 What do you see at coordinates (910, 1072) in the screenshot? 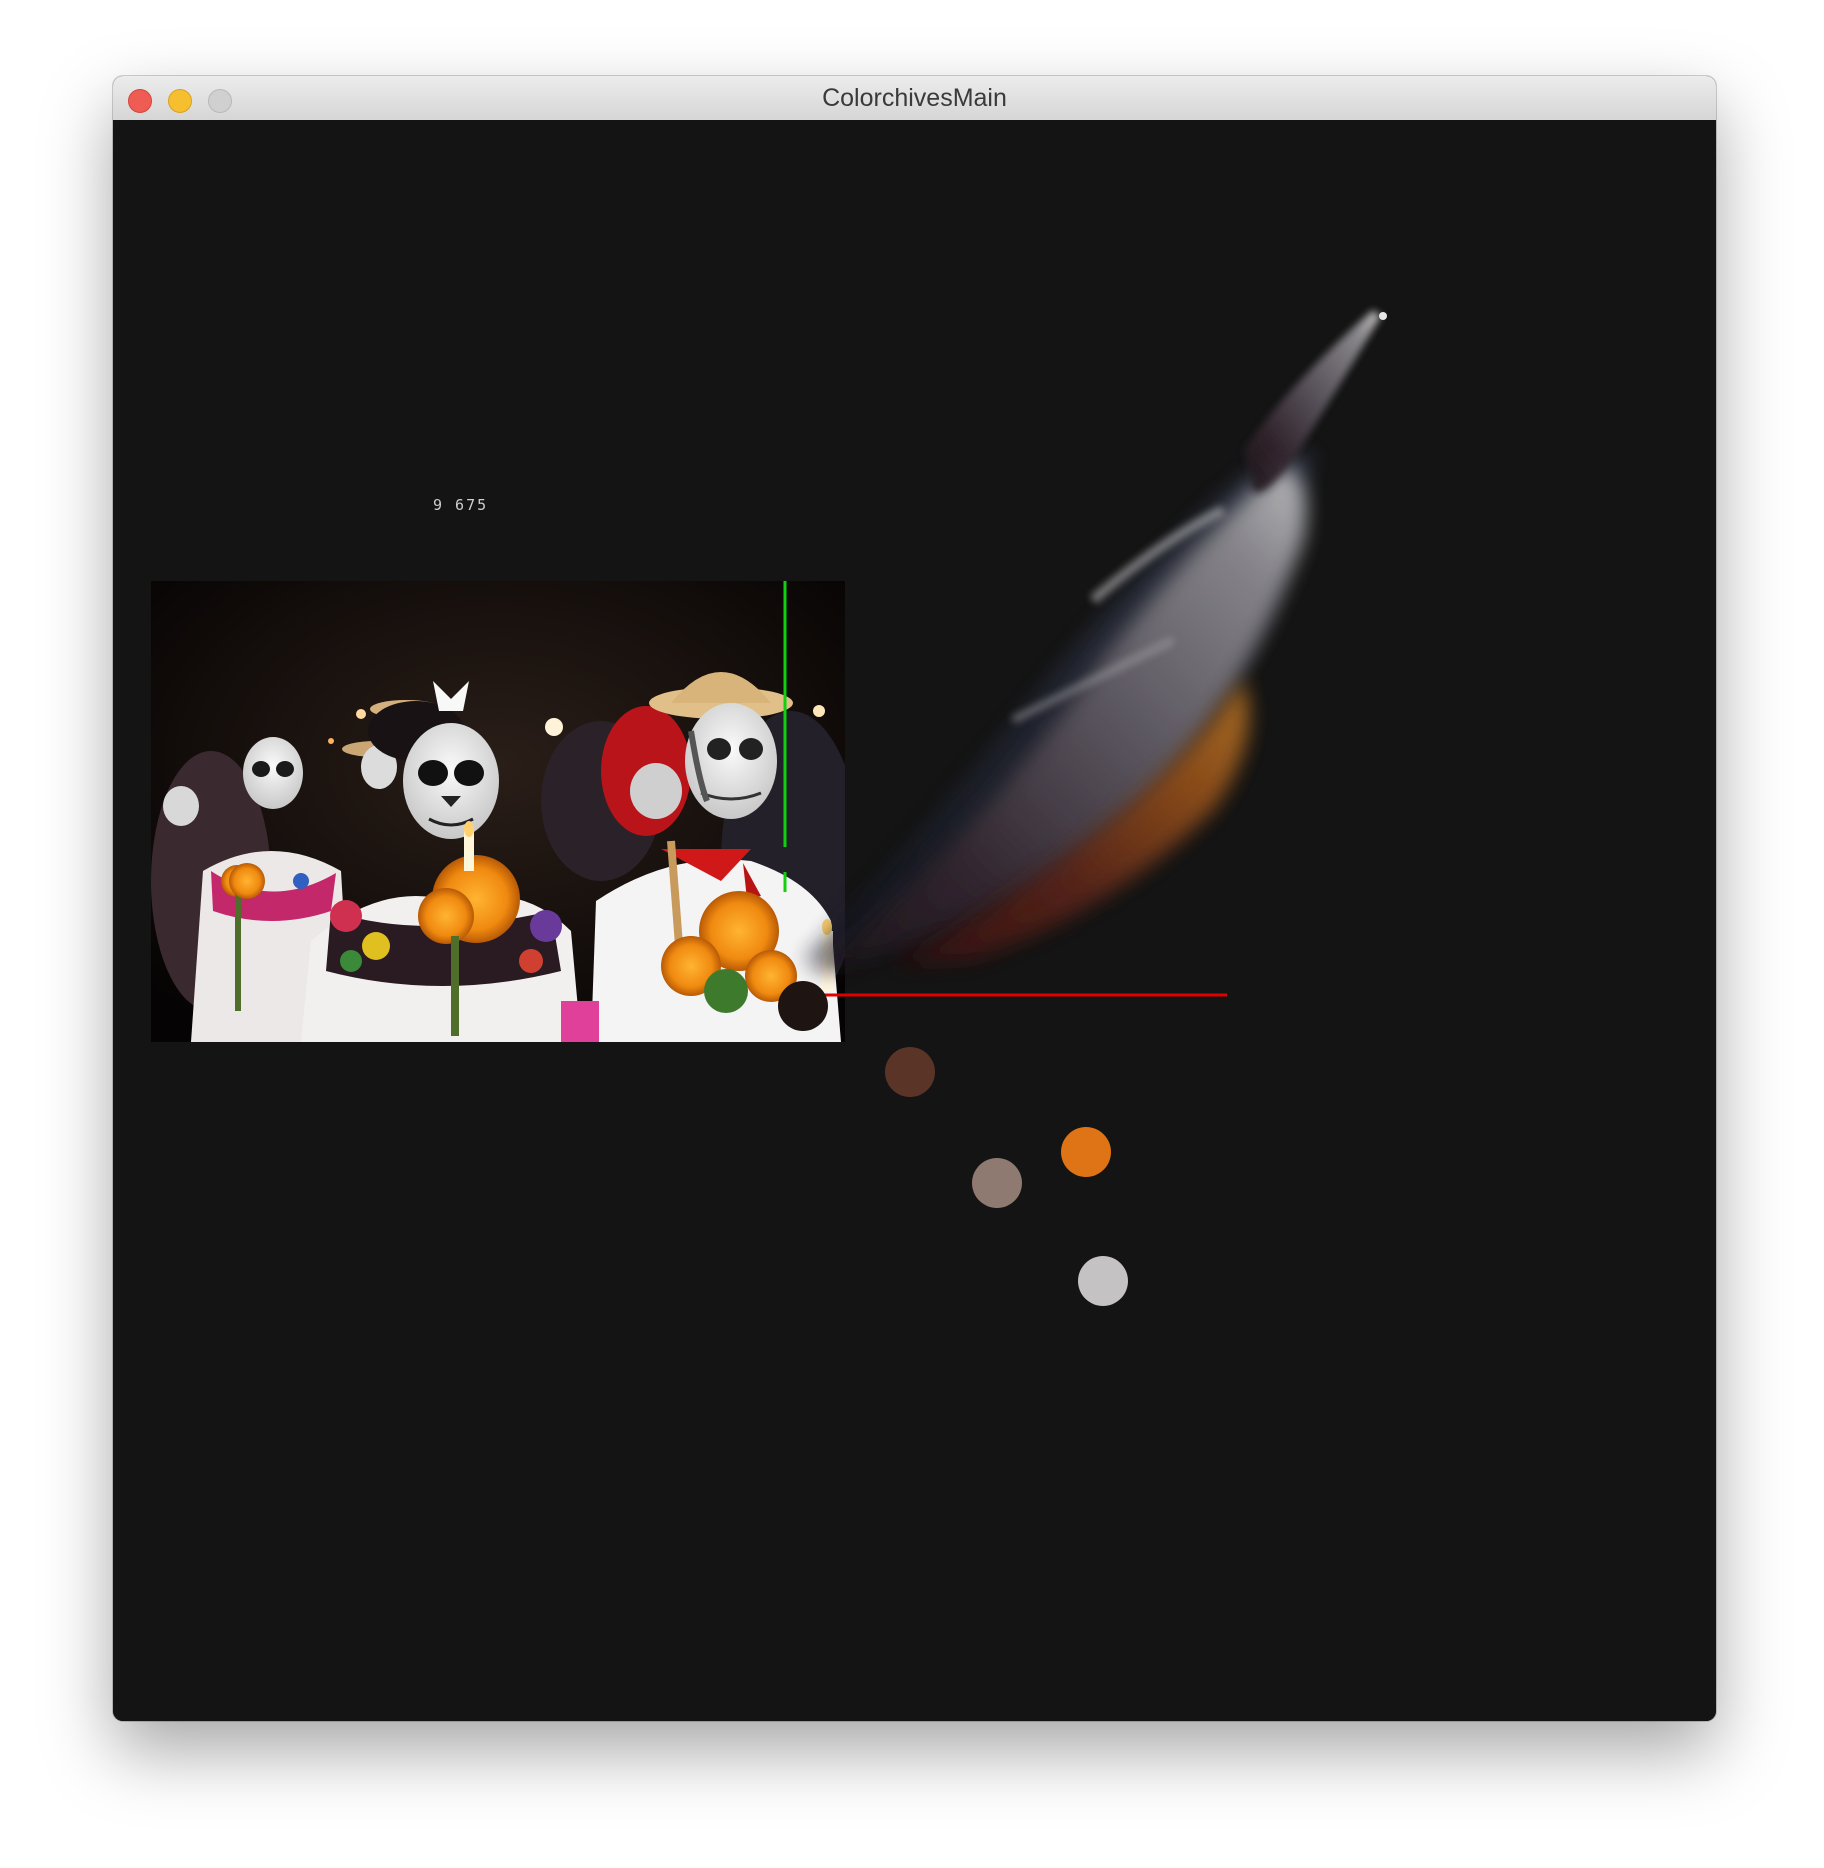
I see `cluster-swatch-dark-brown` at bounding box center [910, 1072].